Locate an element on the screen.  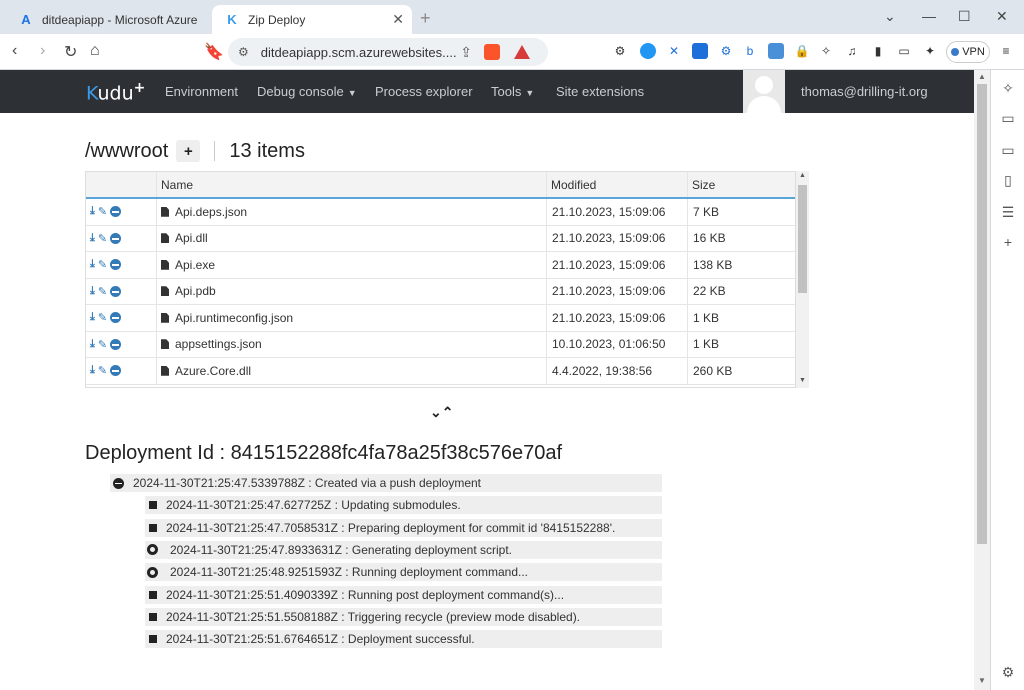
extension-x-icon: ✕ is located at coordinates (674, 51).